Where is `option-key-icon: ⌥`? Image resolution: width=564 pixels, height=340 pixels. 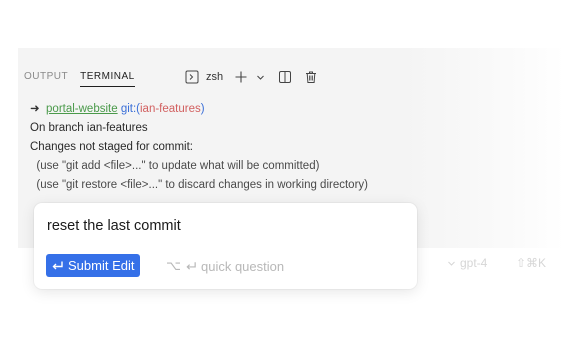
option-key-icon: ⌥ is located at coordinates (173, 265).